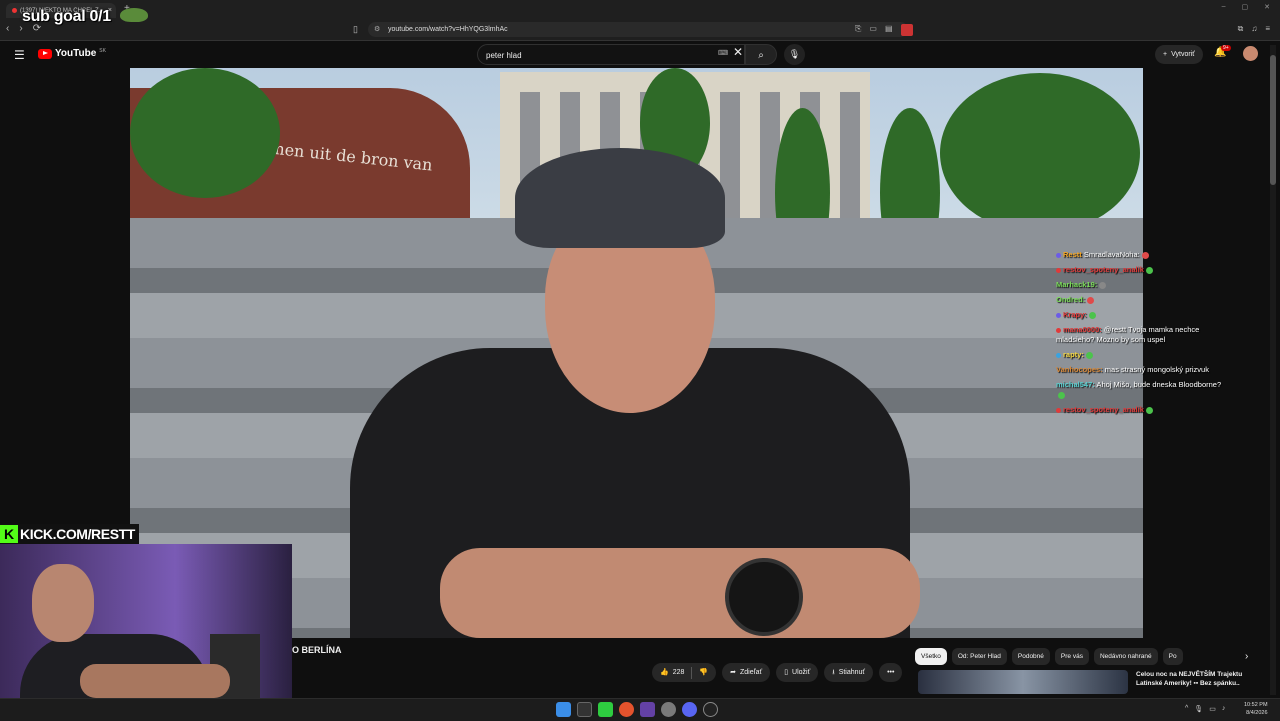 This screenshot has width=1280, height=721. I want to click on download-label: Stiahnuť, so click(852, 672).